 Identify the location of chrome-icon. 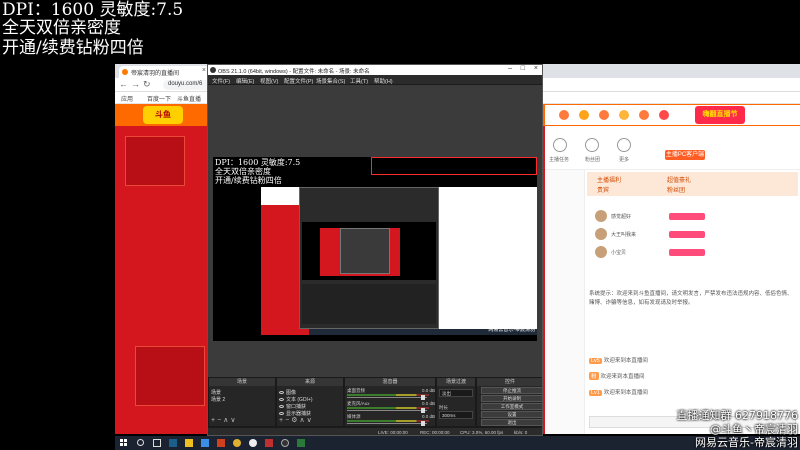
(253, 443).